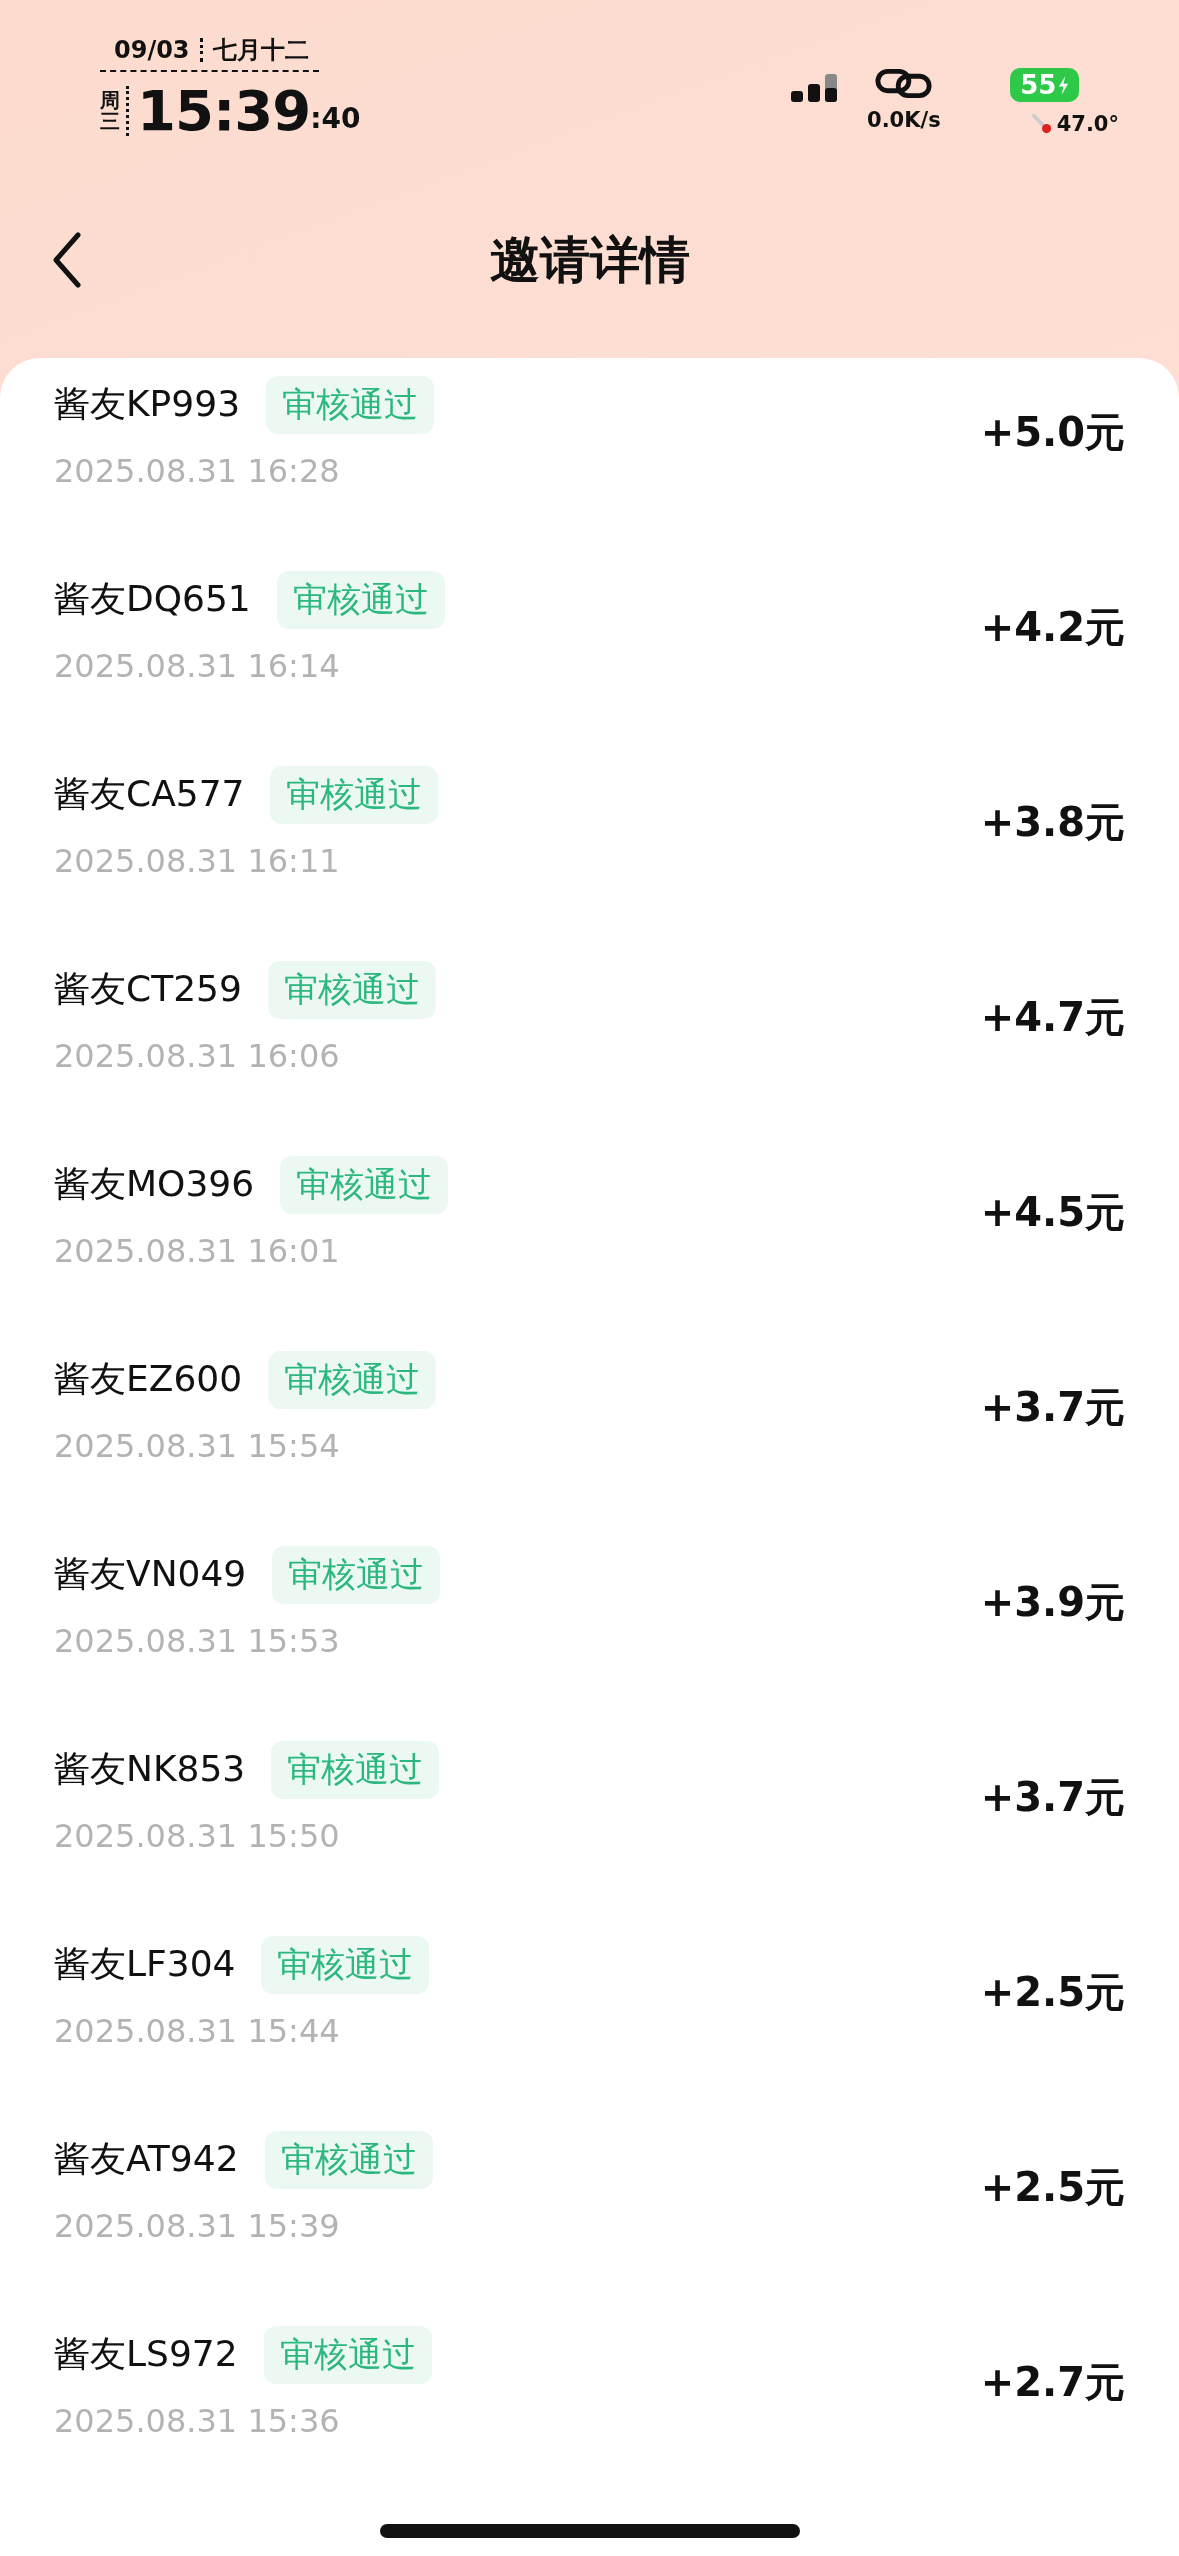  Describe the element at coordinates (149, 794) in the screenshot. I see `invitee-name: 酱友CA577` at that location.